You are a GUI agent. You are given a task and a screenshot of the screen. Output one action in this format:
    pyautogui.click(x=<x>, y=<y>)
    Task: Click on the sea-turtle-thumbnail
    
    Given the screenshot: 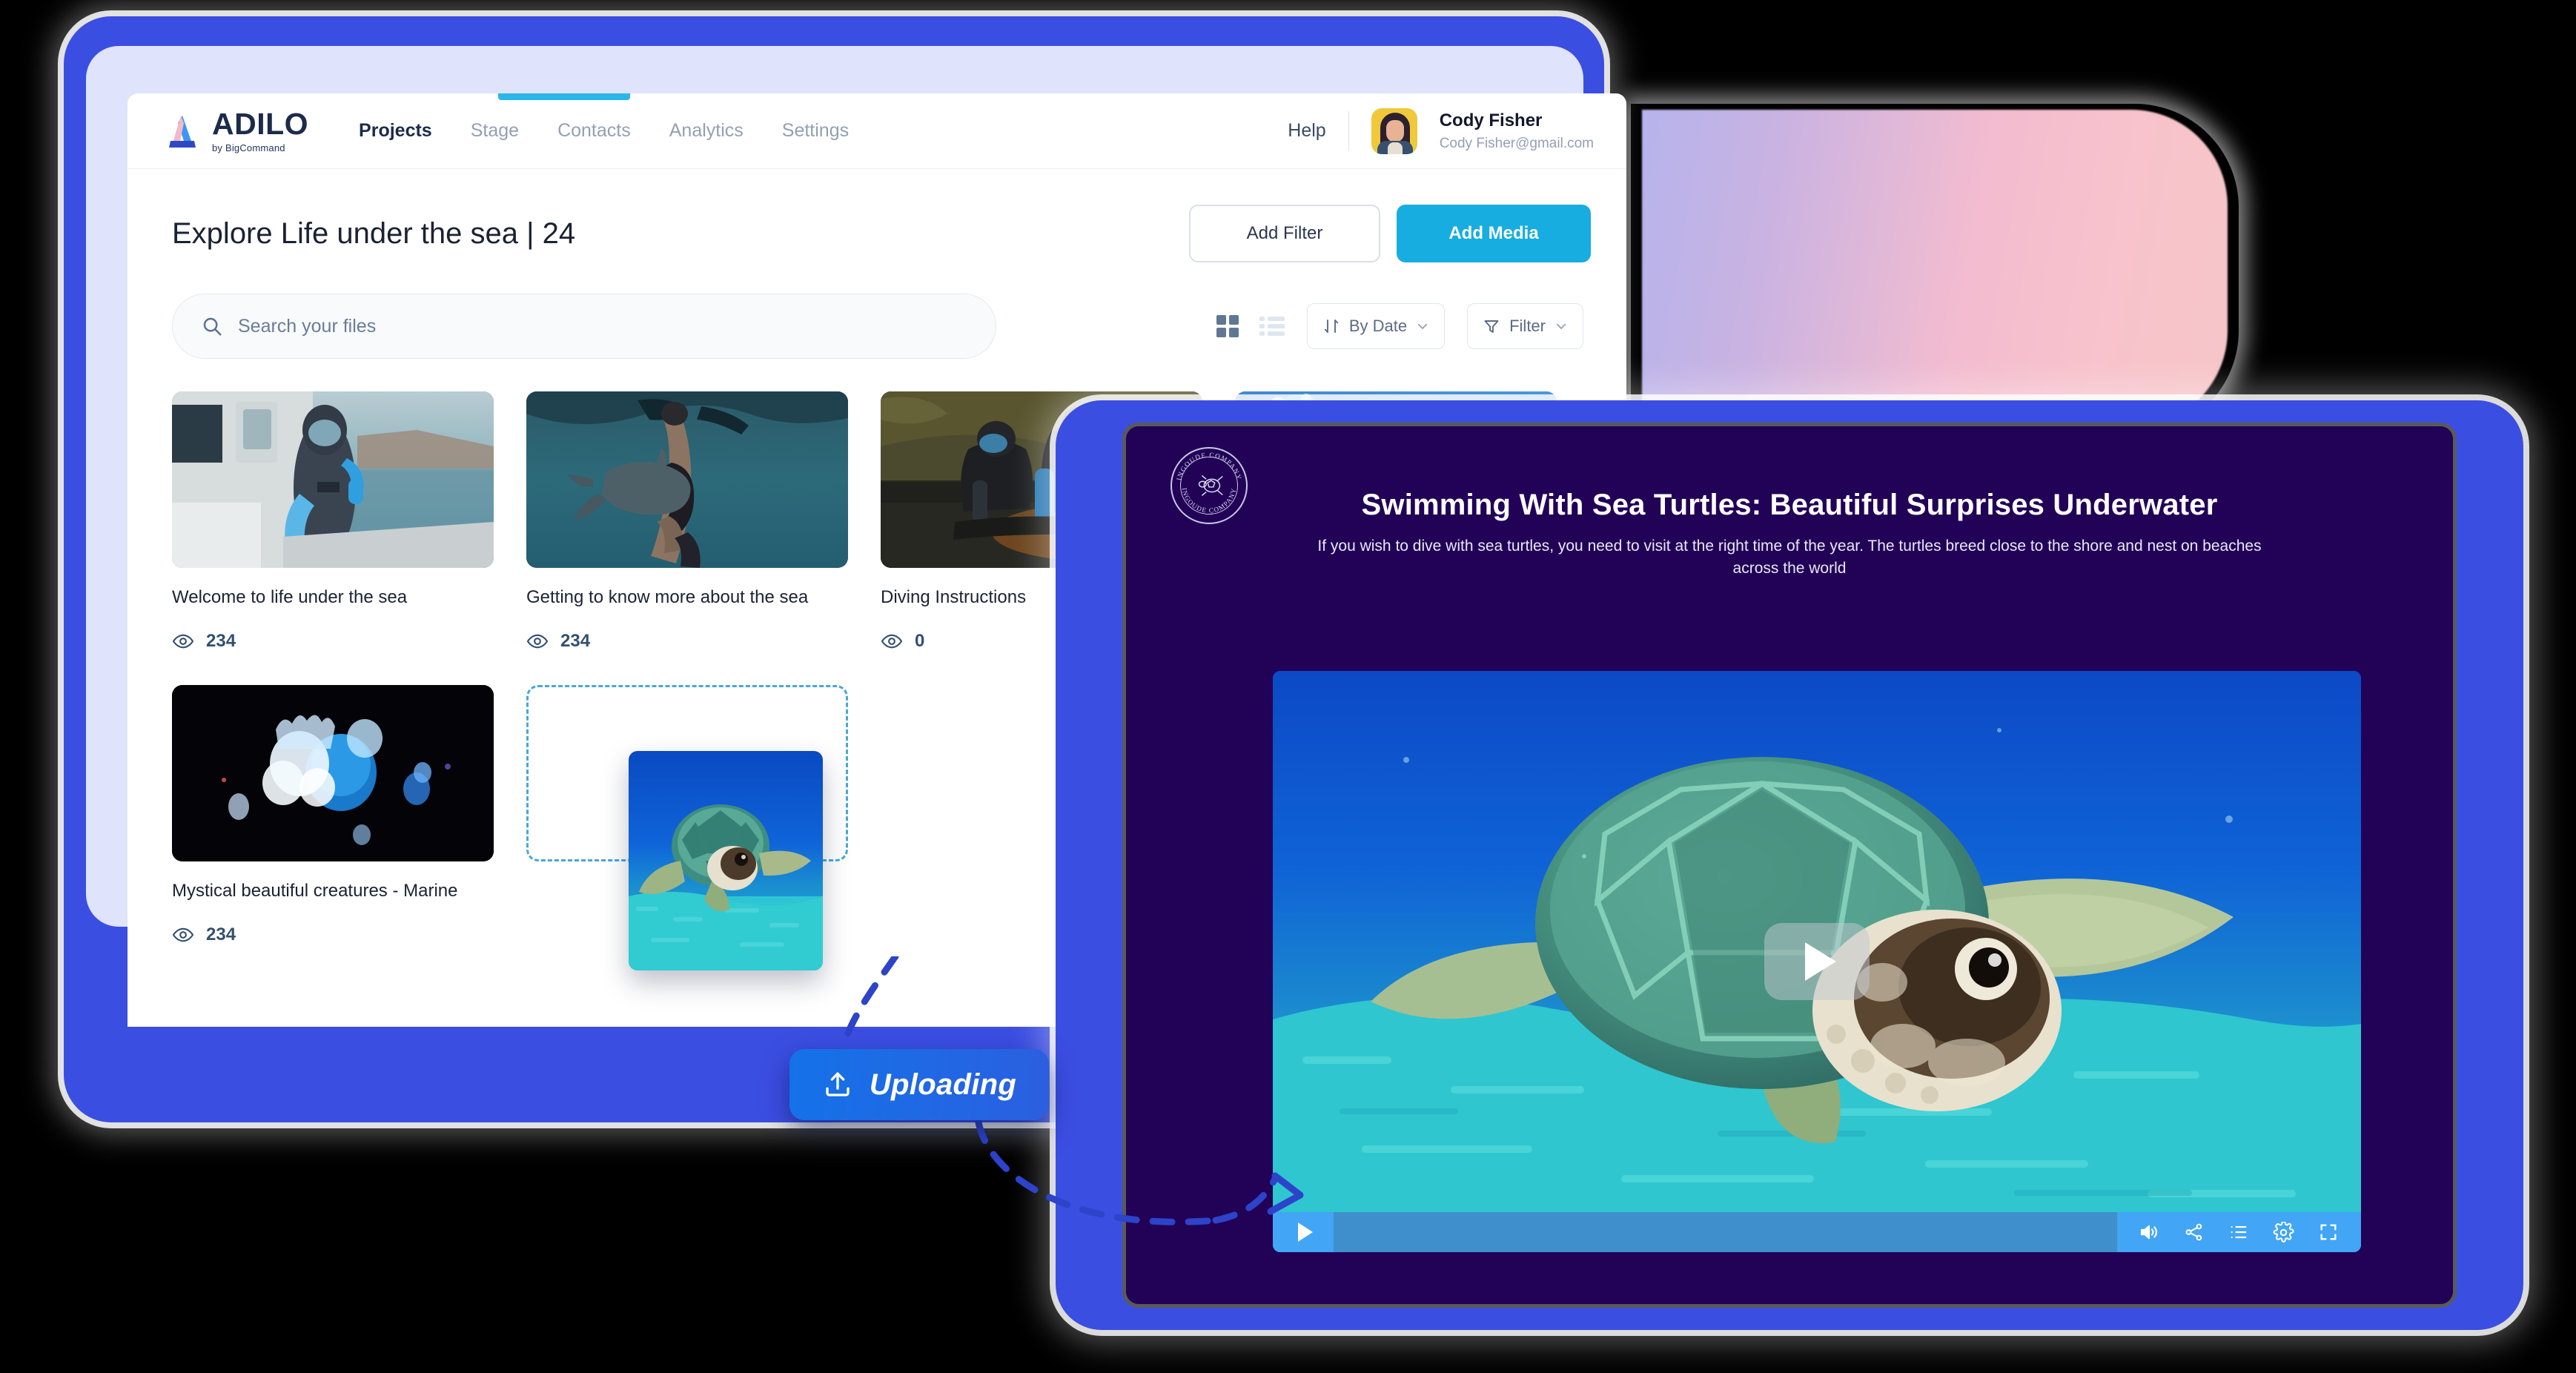 What is the action you would take?
    pyautogui.click(x=726, y=860)
    